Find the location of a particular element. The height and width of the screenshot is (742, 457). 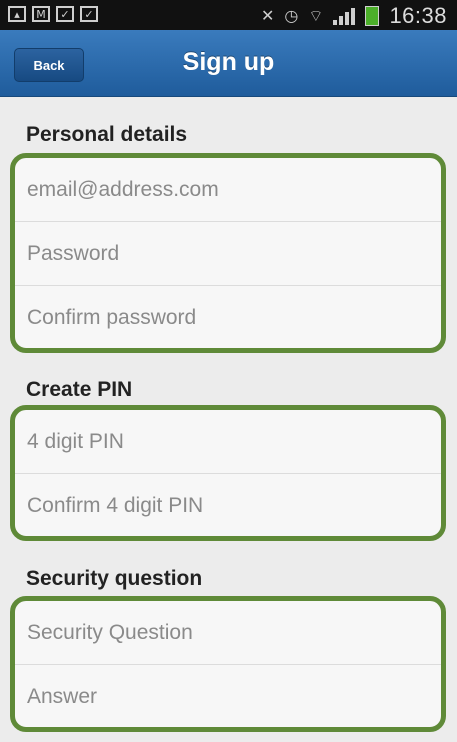

picture-notification-icon: ▴ is located at coordinates (17, 14).